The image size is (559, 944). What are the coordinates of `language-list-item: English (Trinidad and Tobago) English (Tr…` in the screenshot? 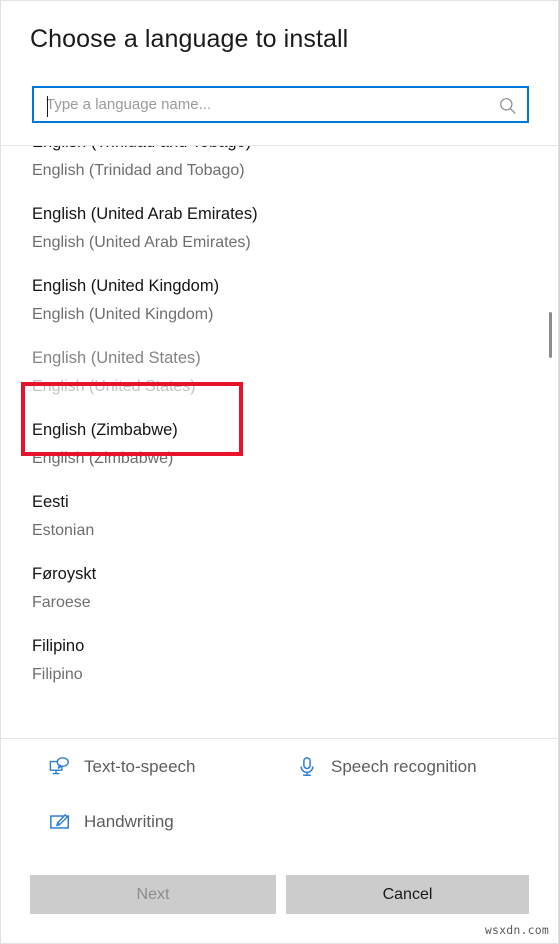 It's located at (279, 170).